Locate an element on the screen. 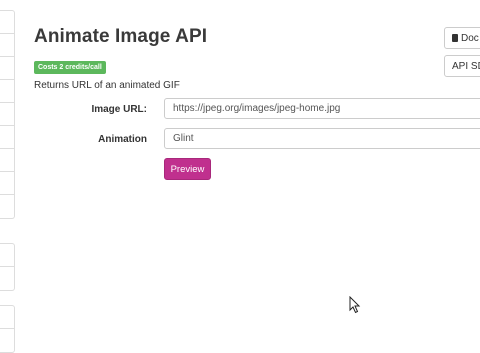  sidebar-group-secondary is located at coordinates (7, 267).